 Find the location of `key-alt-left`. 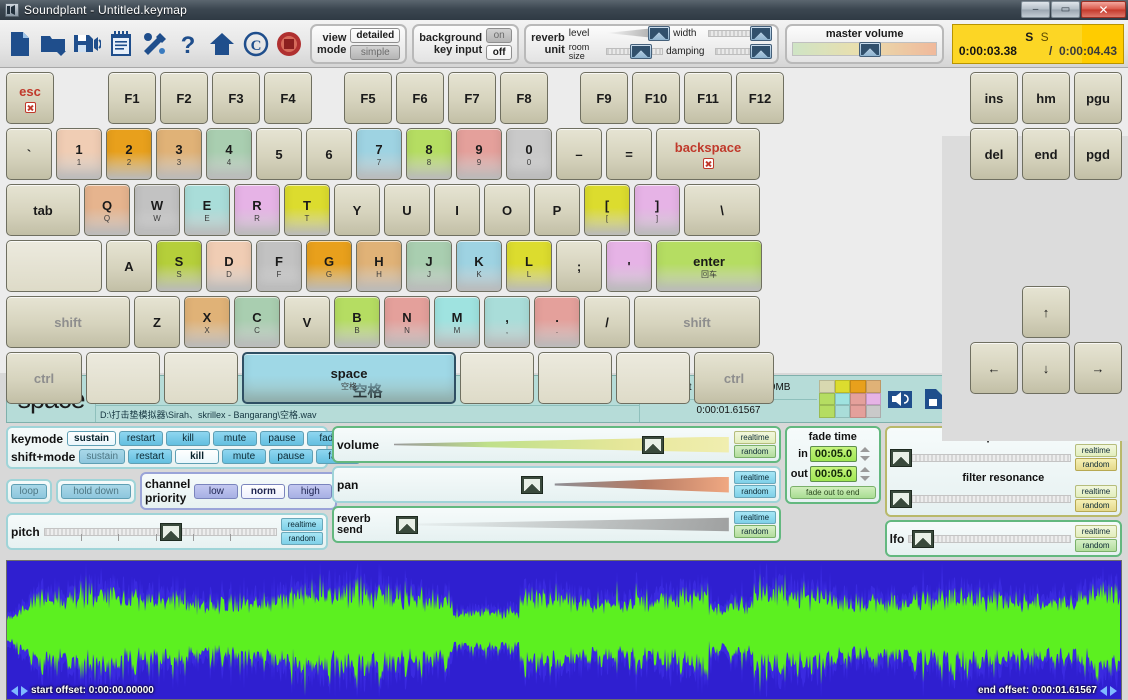

key-alt-left is located at coordinates (201, 378).